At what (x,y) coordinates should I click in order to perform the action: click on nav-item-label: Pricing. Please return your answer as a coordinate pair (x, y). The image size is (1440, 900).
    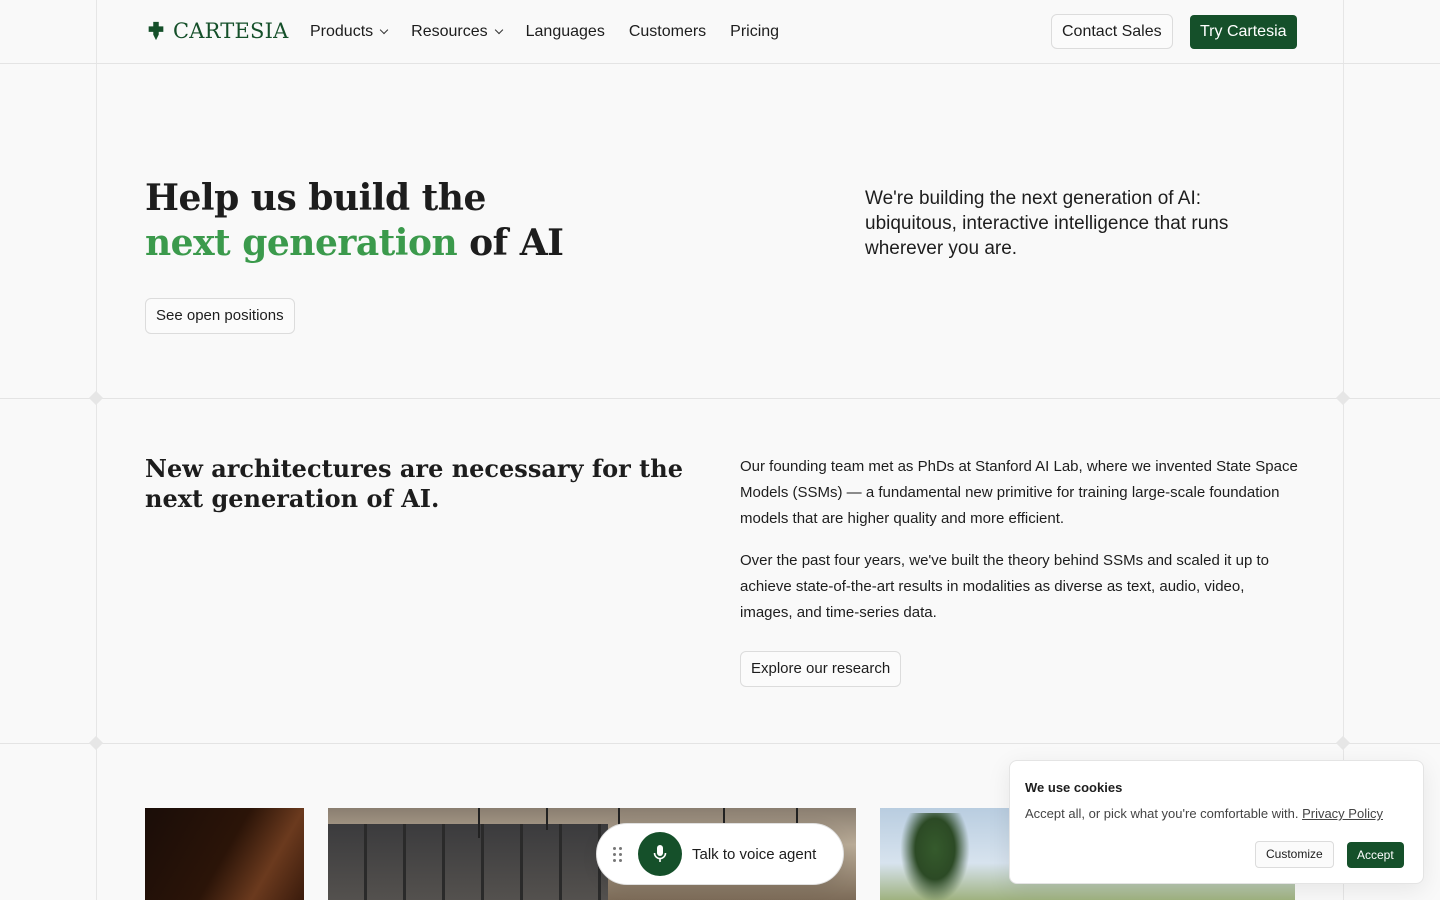
    Looking at the image, I should click on (755, 31).